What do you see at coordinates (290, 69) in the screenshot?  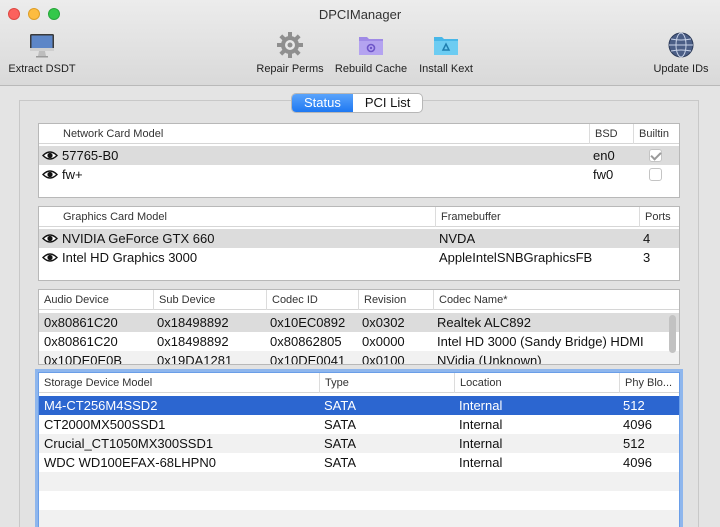 I see `repair-perms-label: Repair Perms` at bounding box center [290, 69].